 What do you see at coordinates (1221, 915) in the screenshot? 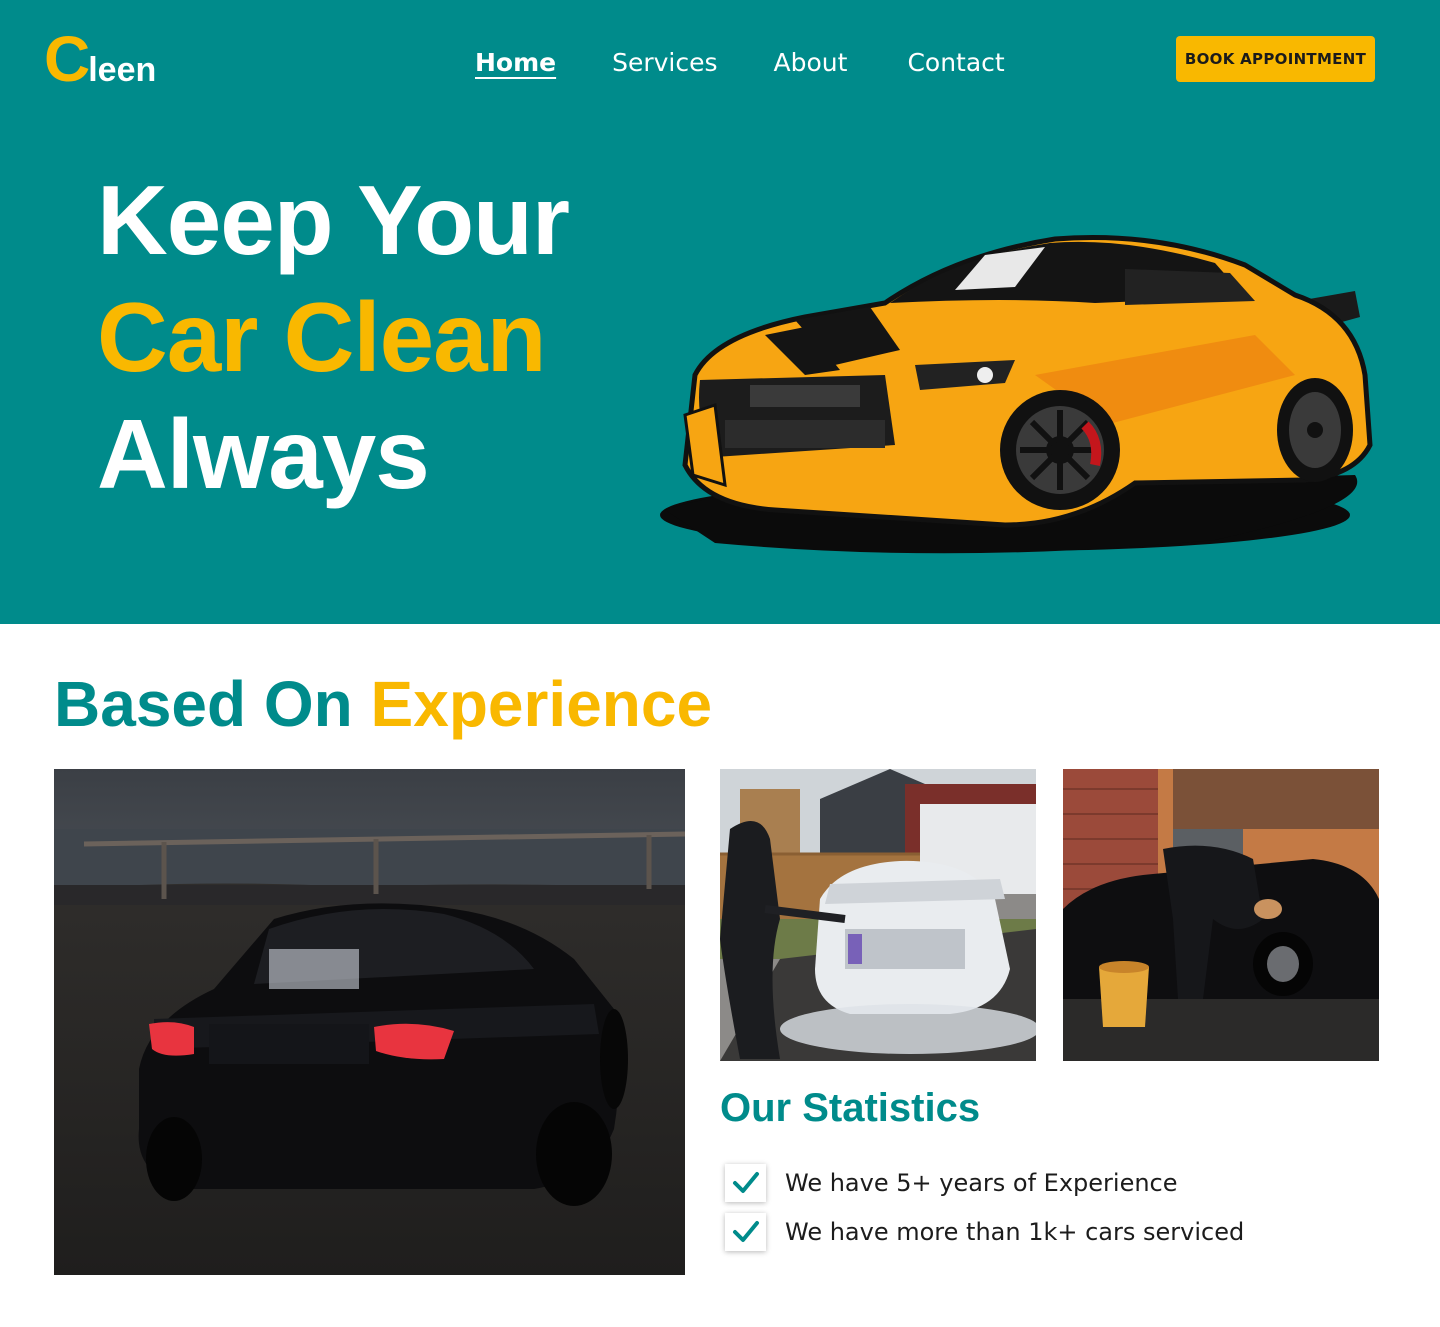
I see `hand-washing-car-photo` at bounding box center [1221, 915].